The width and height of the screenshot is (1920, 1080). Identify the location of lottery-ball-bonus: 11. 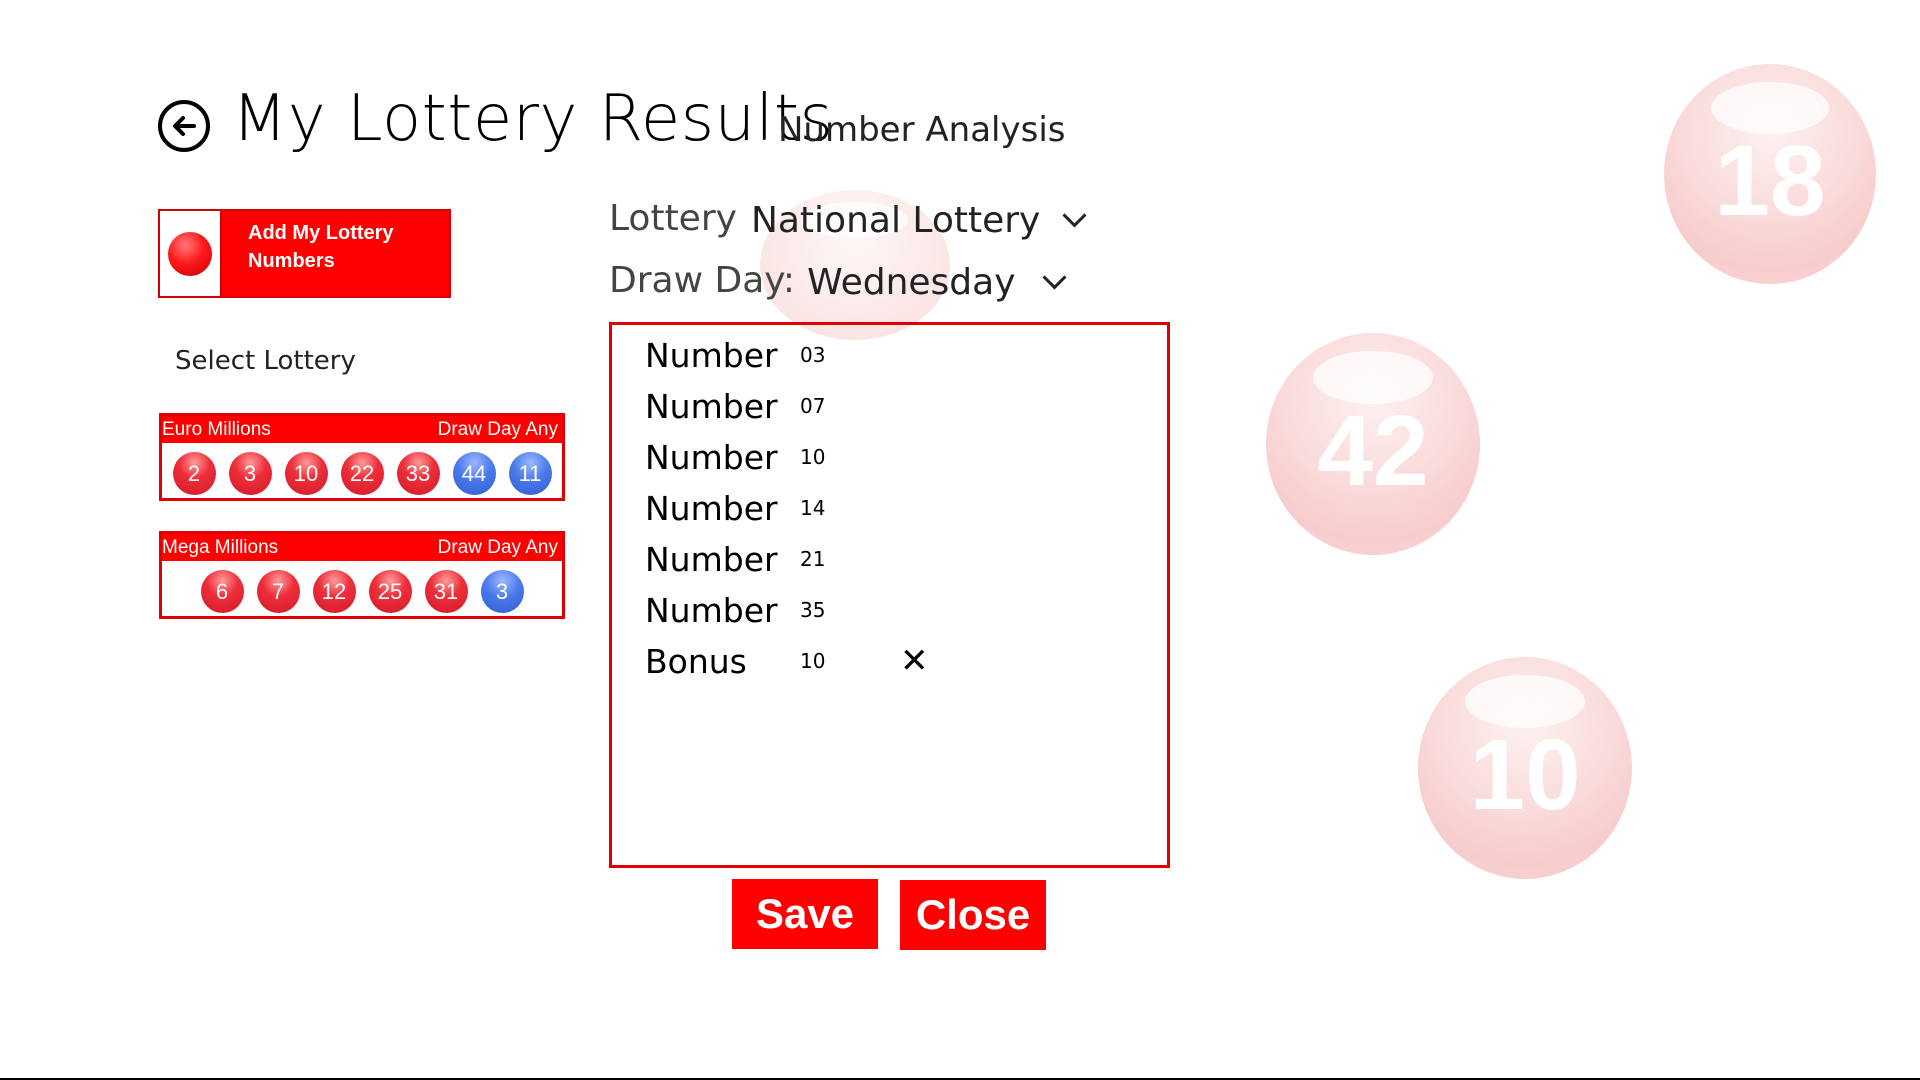
(530, 473).